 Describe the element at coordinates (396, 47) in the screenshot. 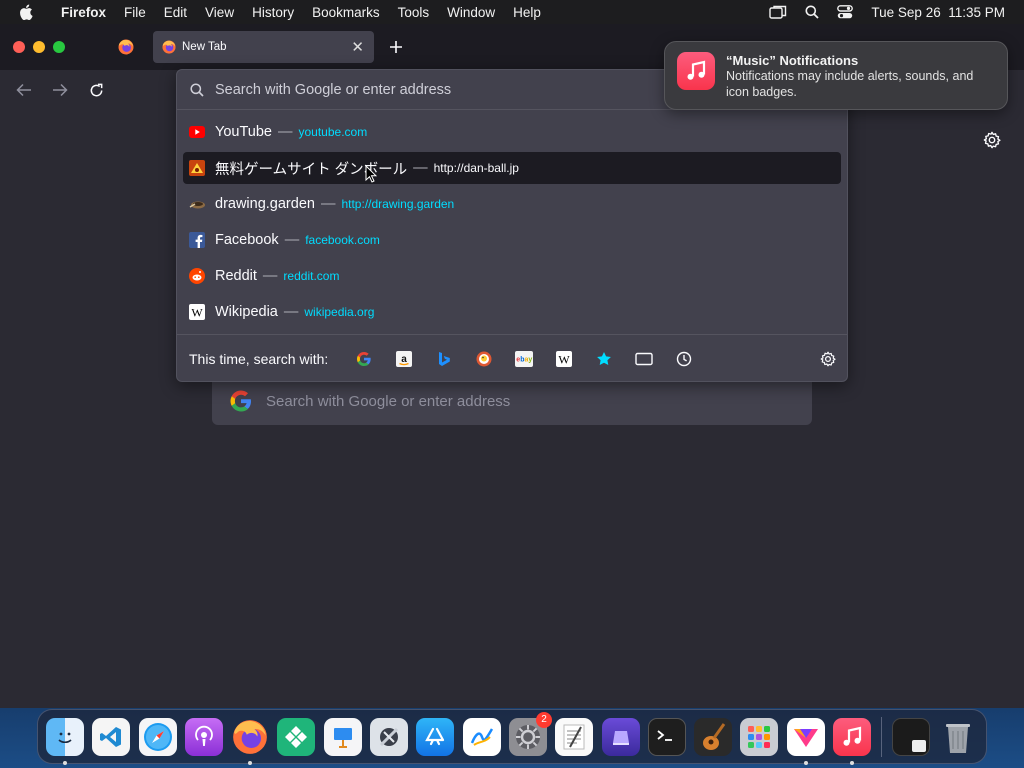

I see `new-tab-button` at that location.